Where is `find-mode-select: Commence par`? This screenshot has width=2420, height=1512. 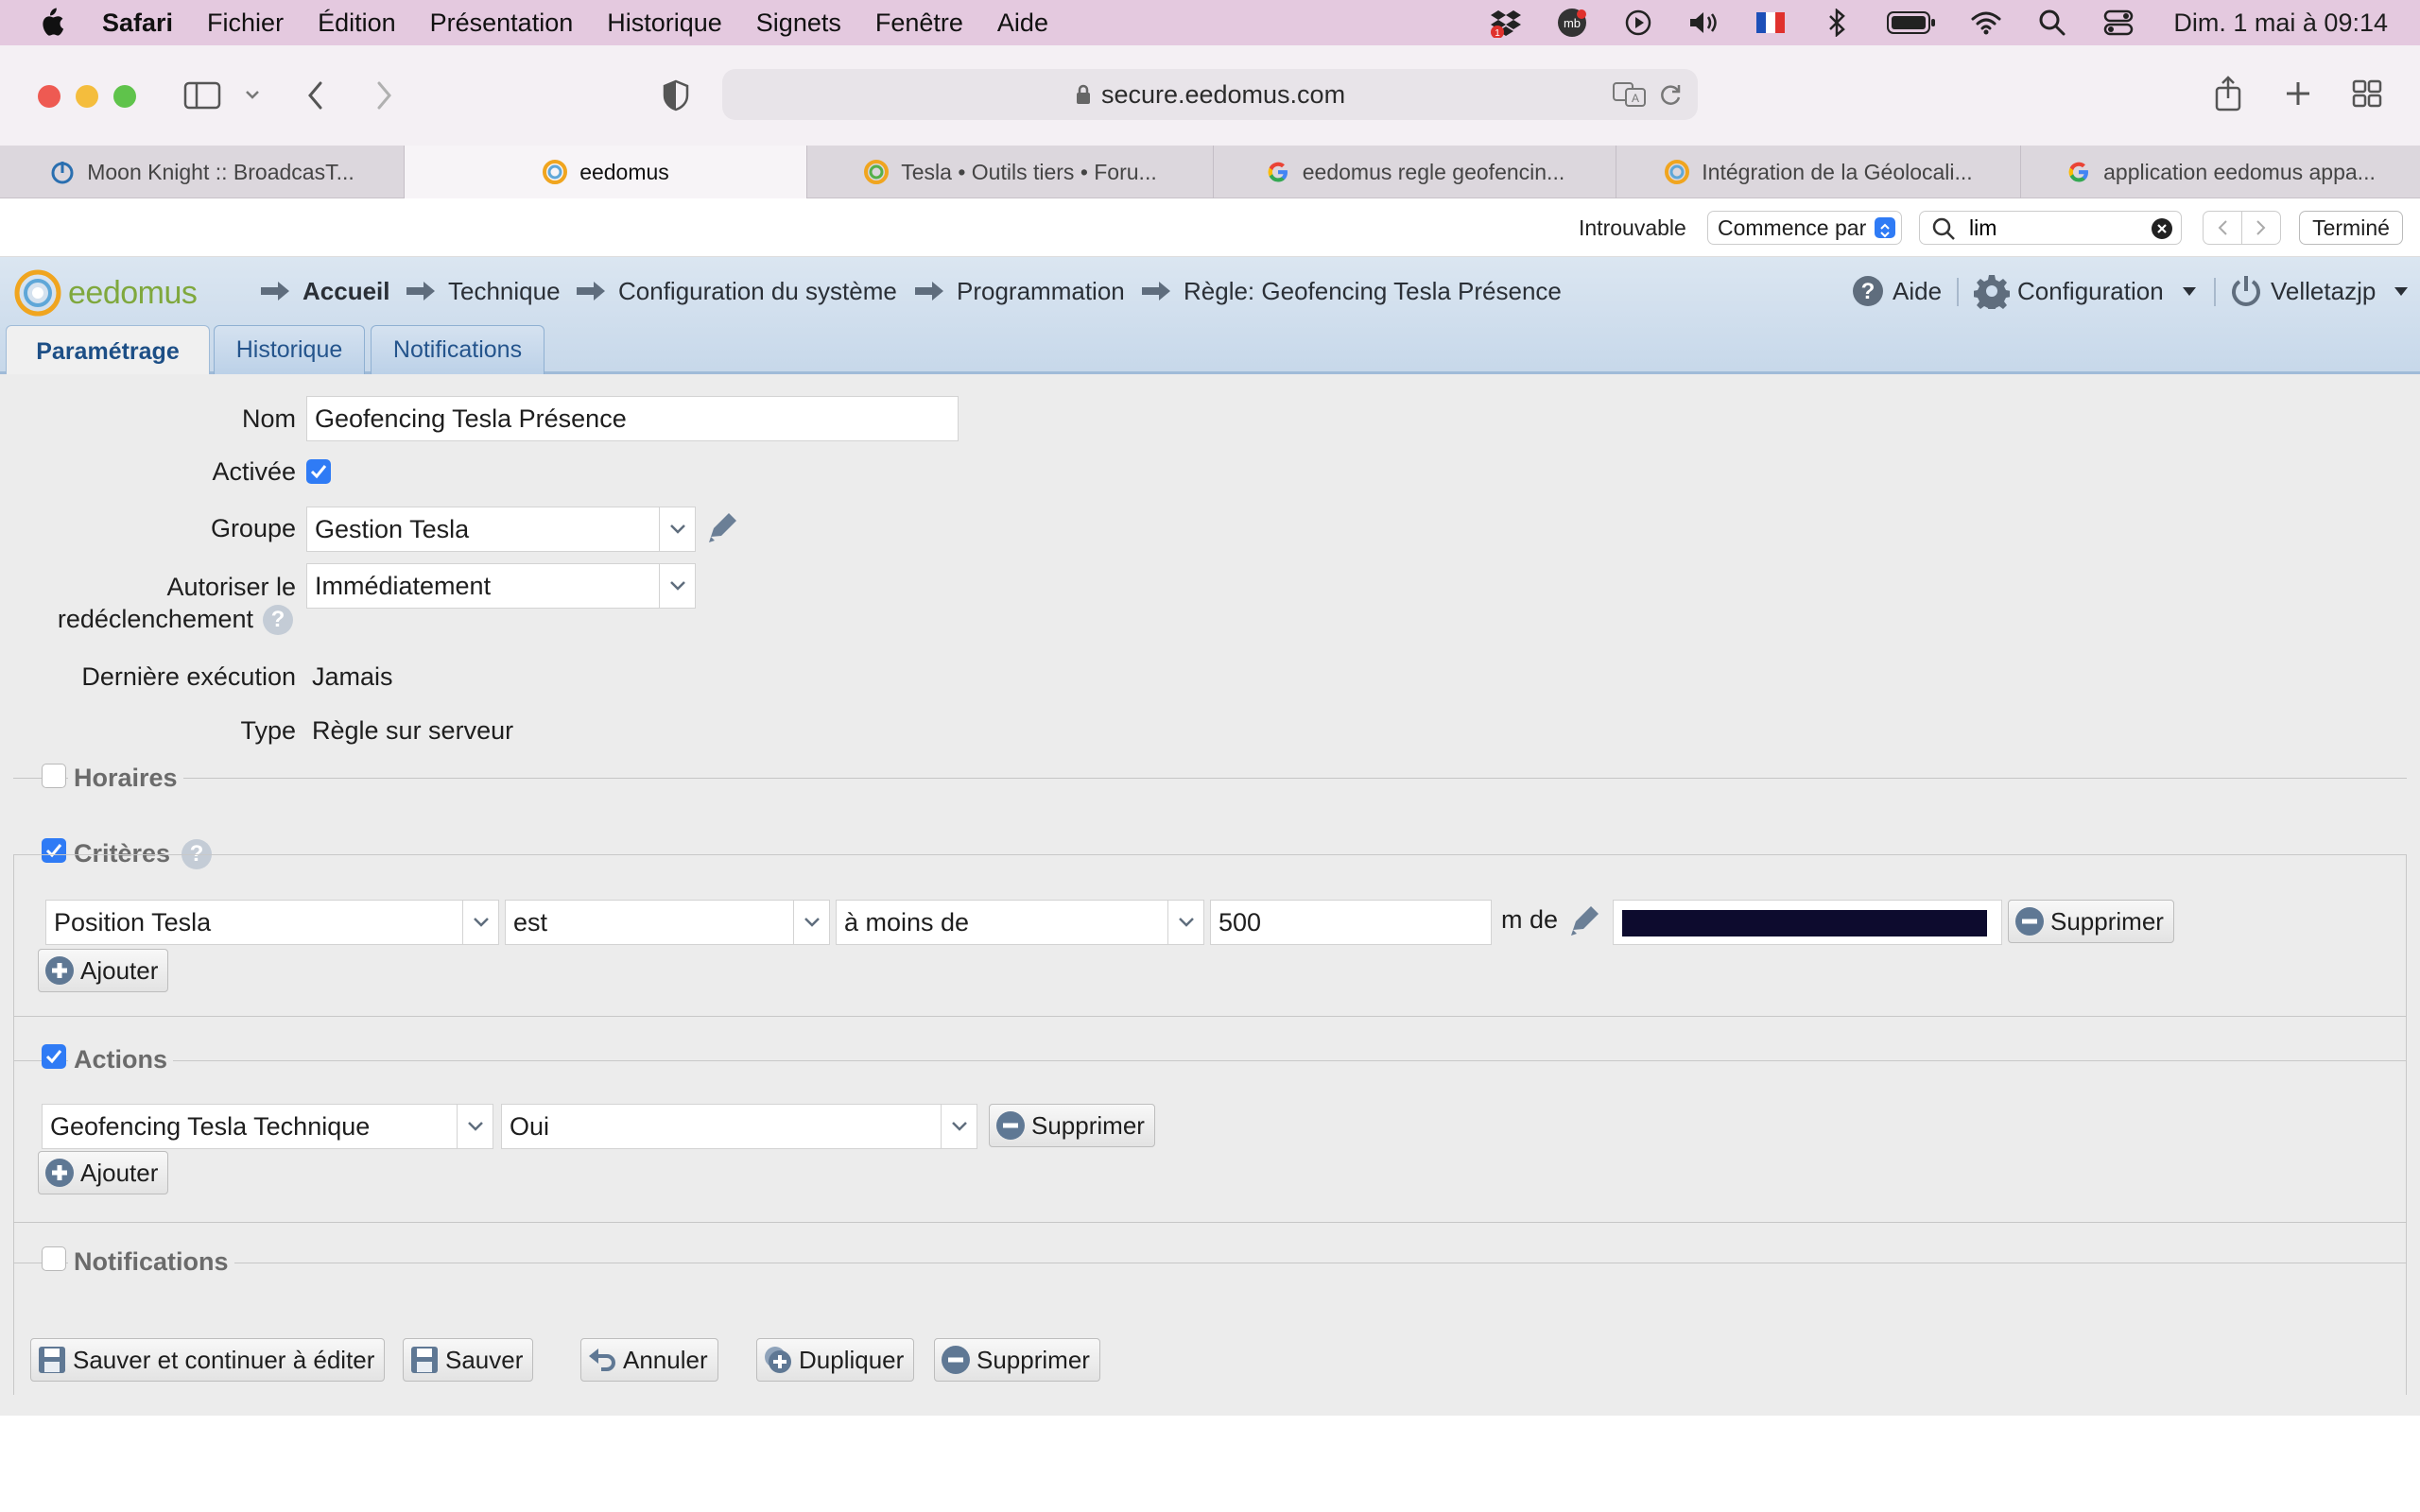
find-mode-select: Commence par is located at coordinates (1804, 228).